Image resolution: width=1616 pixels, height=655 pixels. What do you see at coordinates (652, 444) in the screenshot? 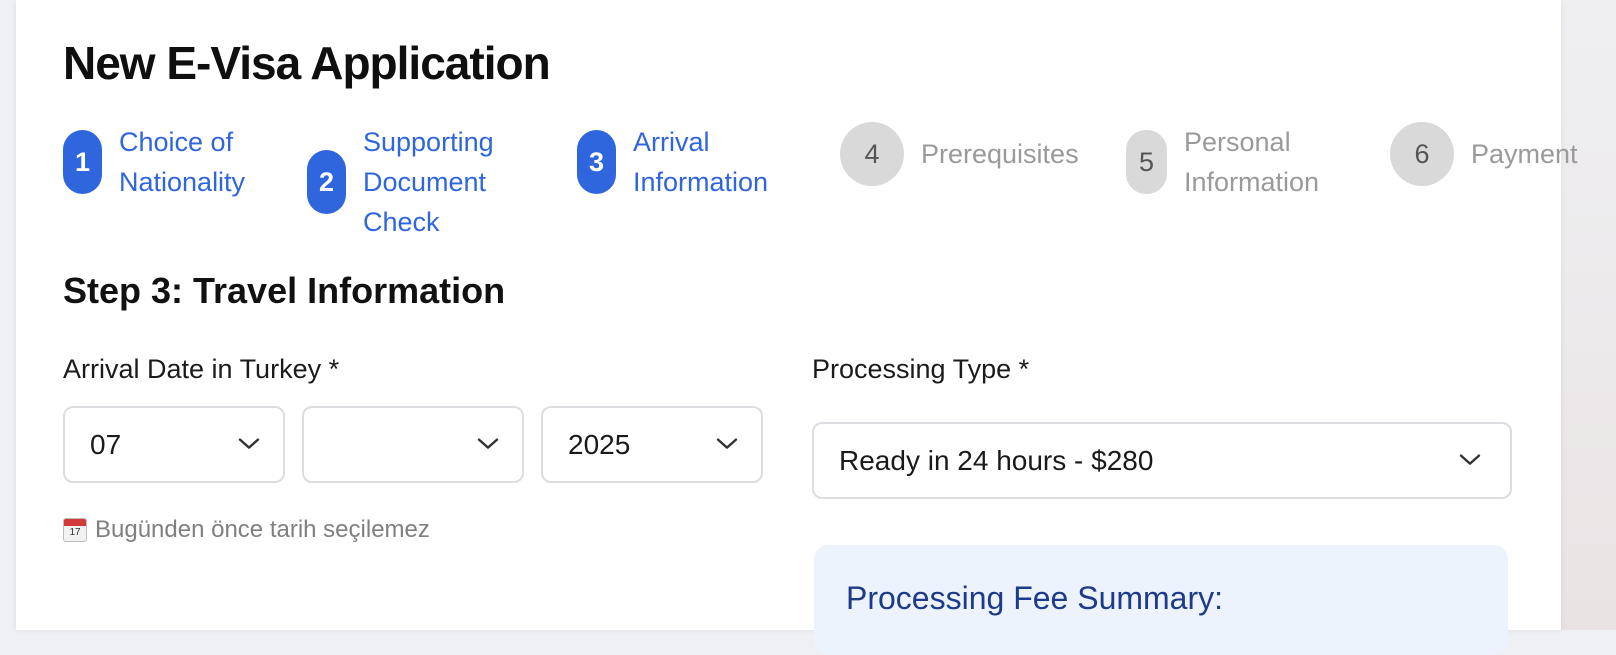
I see `arrival-year-select: 2025` at bounding box center [652, 444].